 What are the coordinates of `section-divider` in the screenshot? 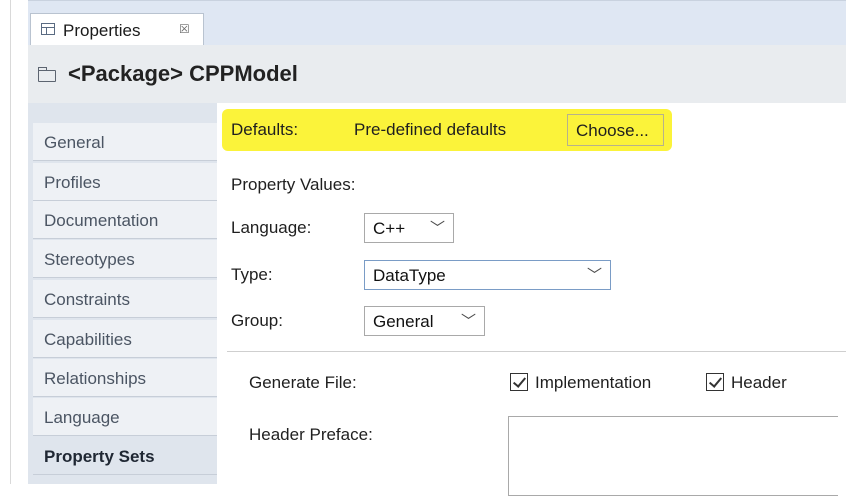 It's located at (536, 351).